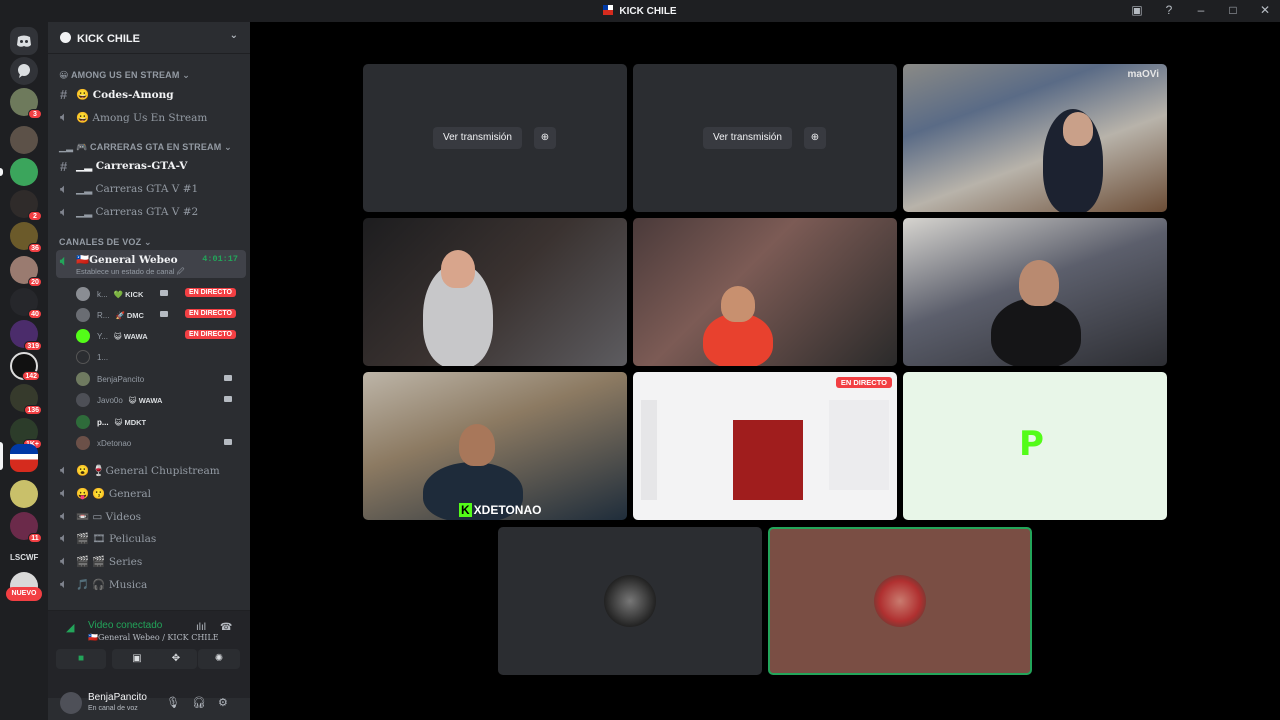  I want to click on channel-videos: 🔈︎ 📼 ▭ Videos, so click(151, 516).